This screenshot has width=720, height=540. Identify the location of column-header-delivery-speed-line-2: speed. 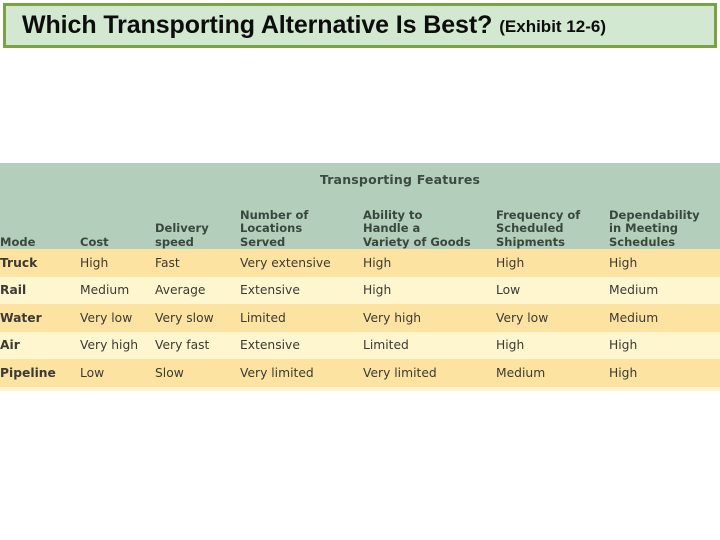
(174, 241).